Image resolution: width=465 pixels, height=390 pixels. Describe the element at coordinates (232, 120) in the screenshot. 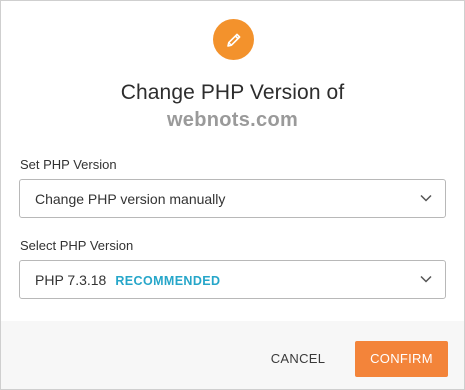

I see `domain-name: webnots.com` at that location.